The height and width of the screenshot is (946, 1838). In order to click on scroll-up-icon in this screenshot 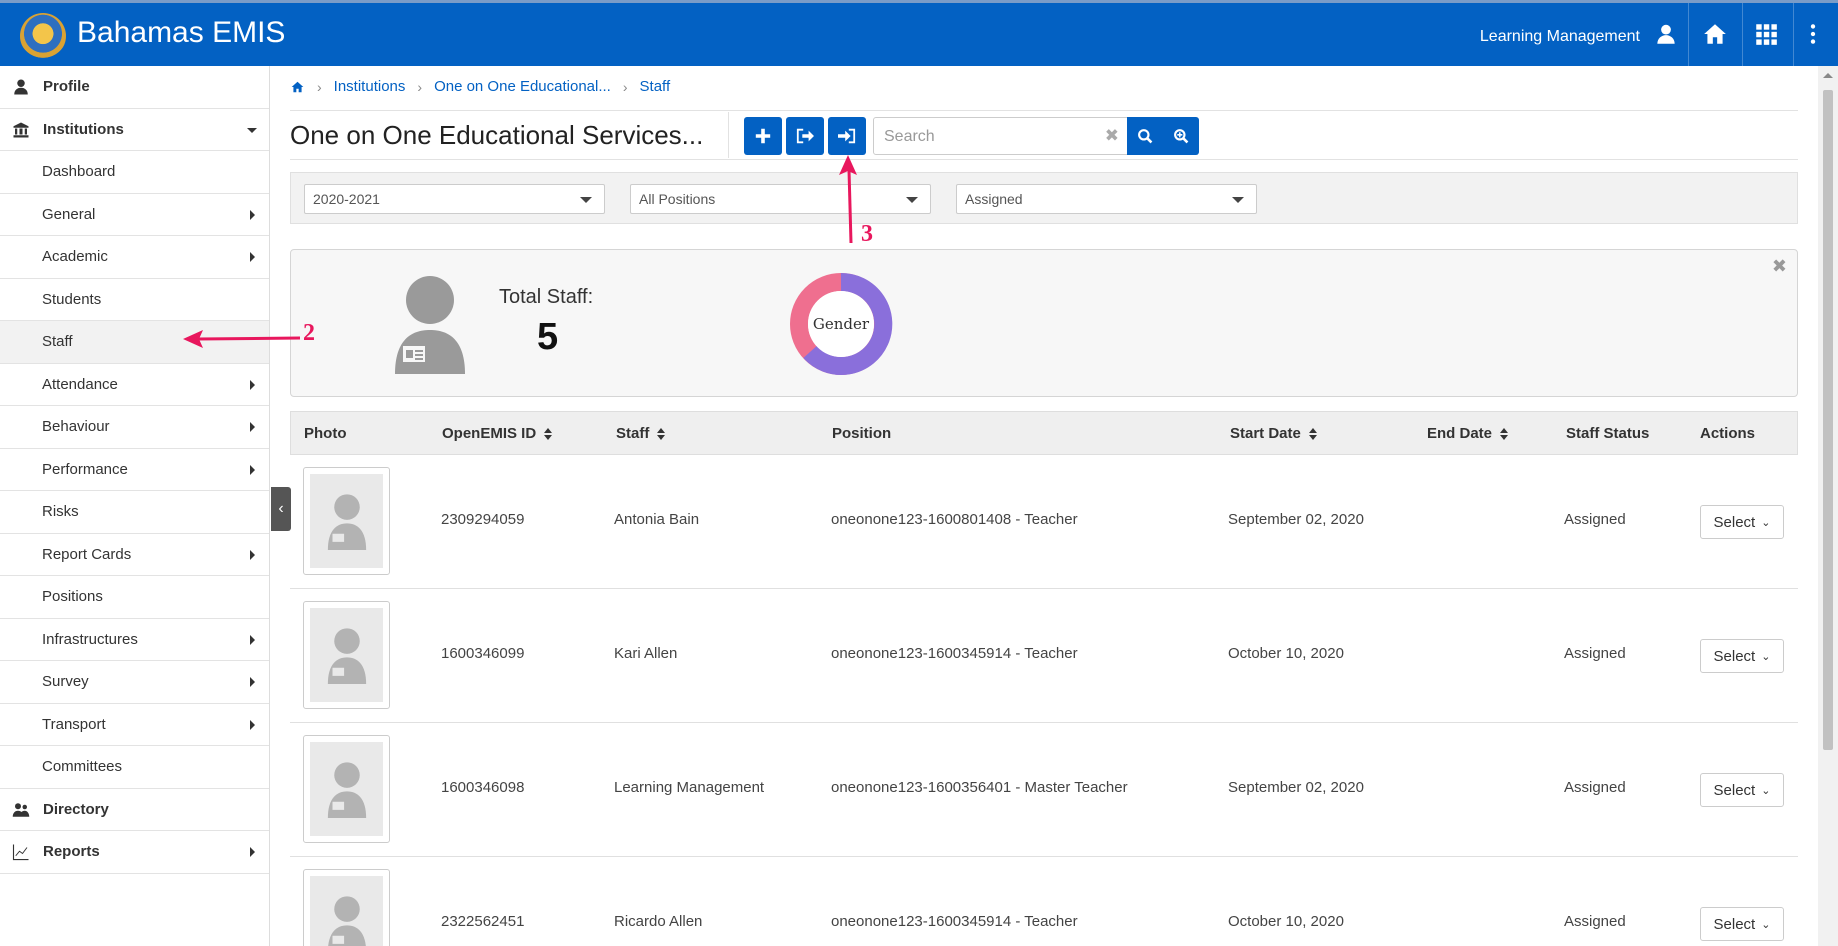, I will do `click(1828, 75)`.